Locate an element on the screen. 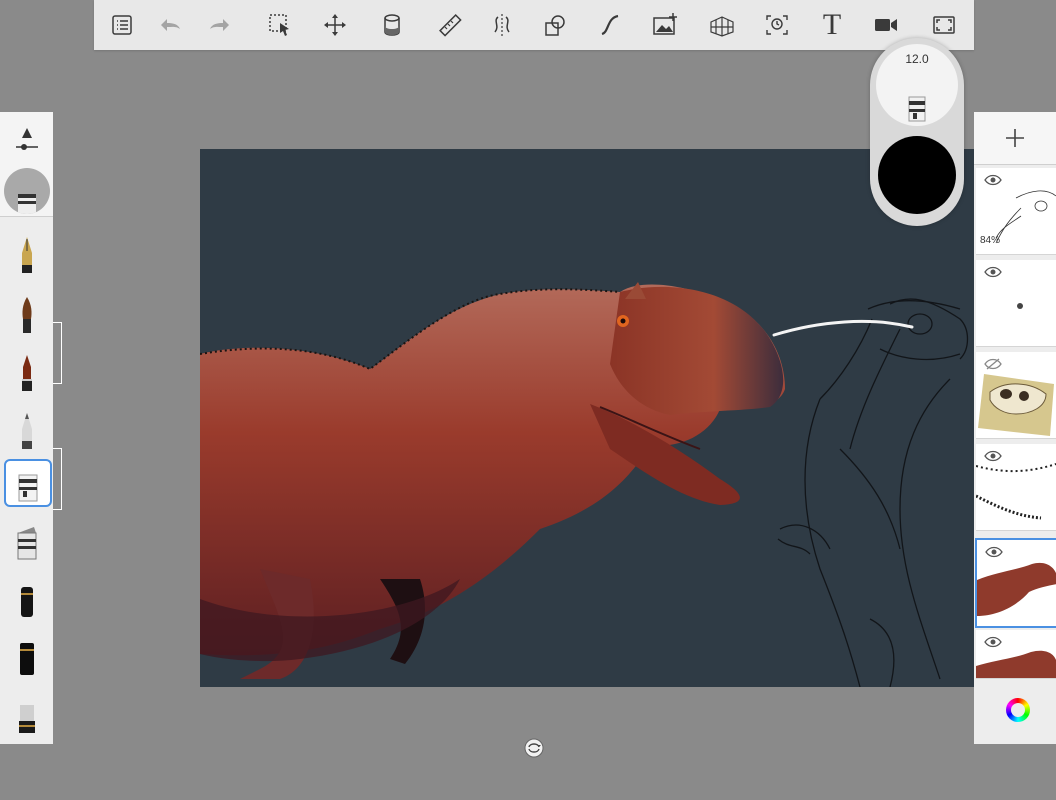 This screenshot has width=1056, height=800. color-swatch is located at coordinates (917, 175).